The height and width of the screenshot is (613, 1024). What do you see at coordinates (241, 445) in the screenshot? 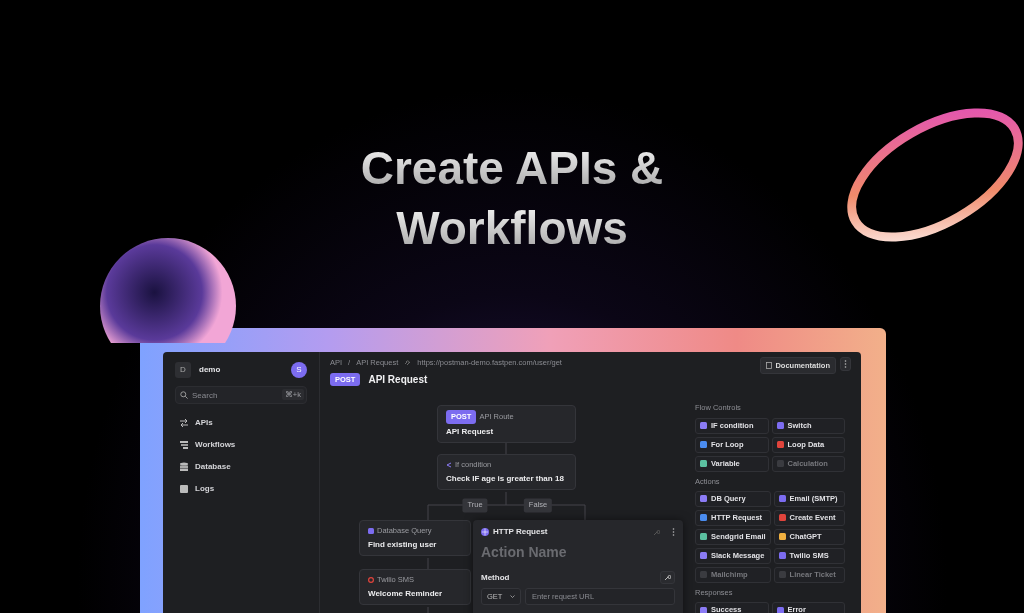
I see `nav-item: Workflows` at bounding box center [241, 445].